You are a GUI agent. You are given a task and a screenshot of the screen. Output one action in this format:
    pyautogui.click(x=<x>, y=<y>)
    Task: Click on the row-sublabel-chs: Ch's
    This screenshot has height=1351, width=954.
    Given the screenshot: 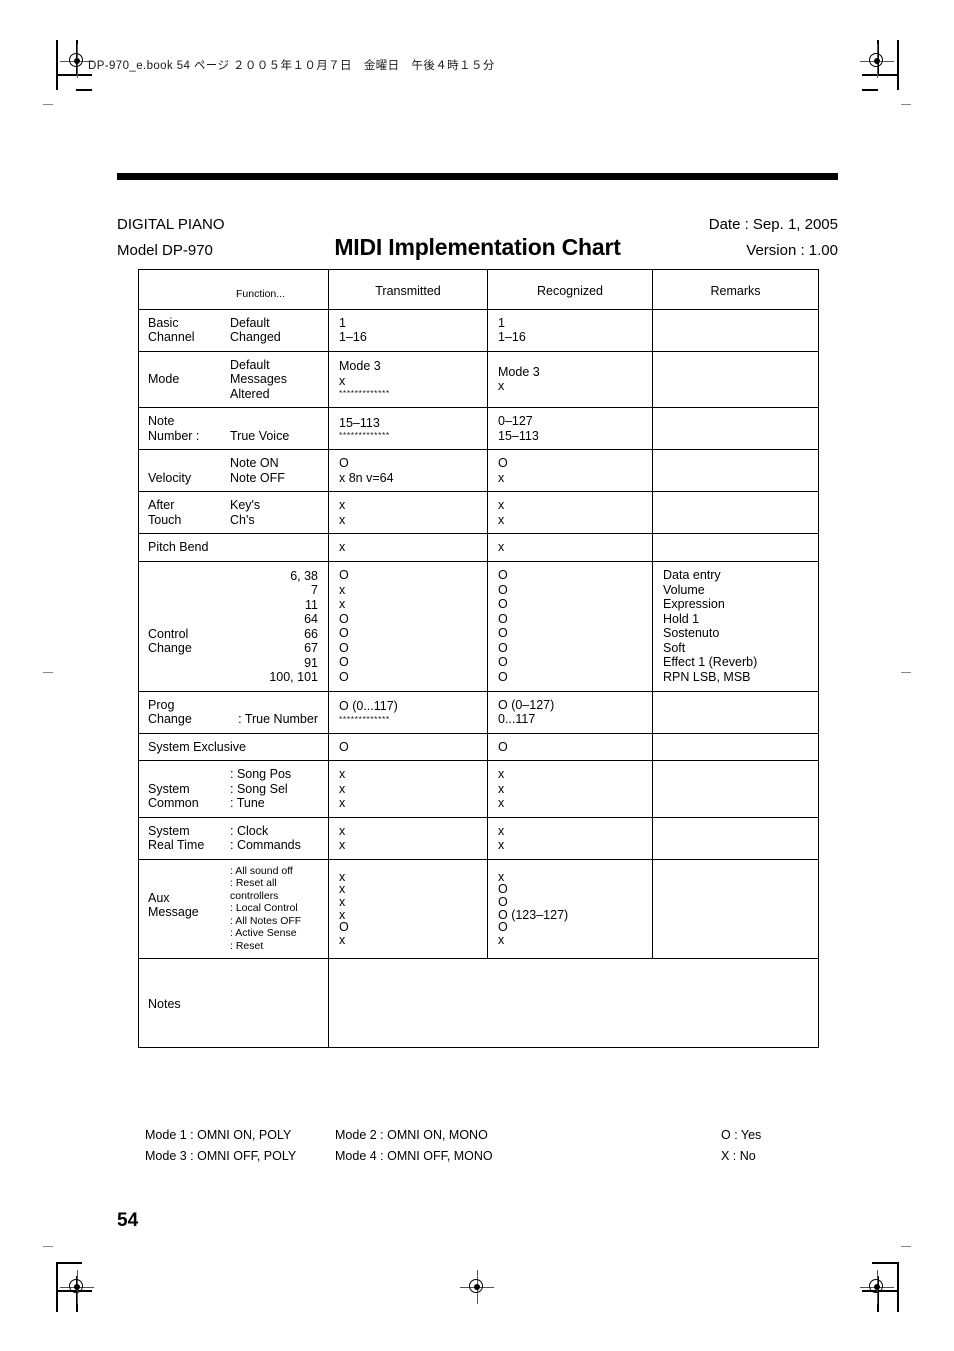 What is the action you would take?
    pyautogui.click(x=242, y=519)
    